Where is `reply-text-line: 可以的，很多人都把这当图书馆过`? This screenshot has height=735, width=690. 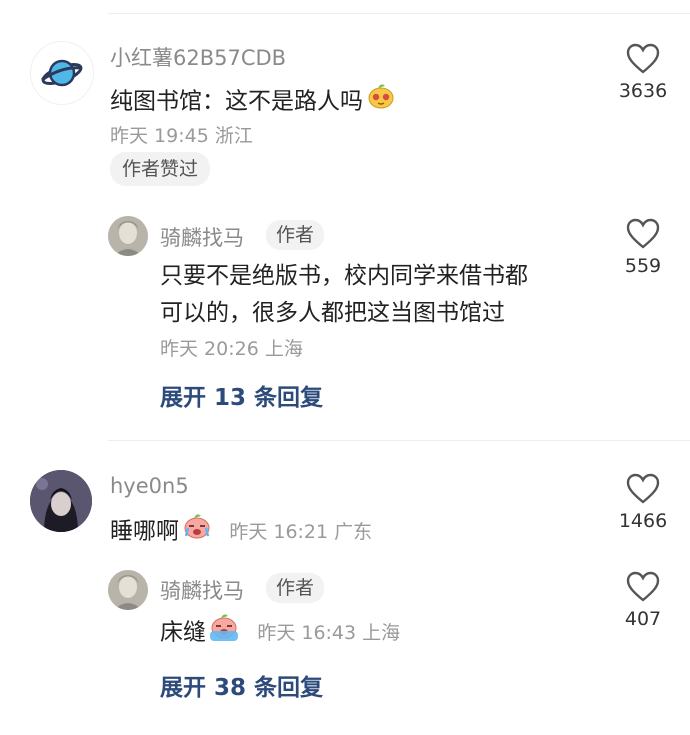 reply-text-line: 可以的，很多人都把这当图书馆过 is located at coordinates (332, 313).